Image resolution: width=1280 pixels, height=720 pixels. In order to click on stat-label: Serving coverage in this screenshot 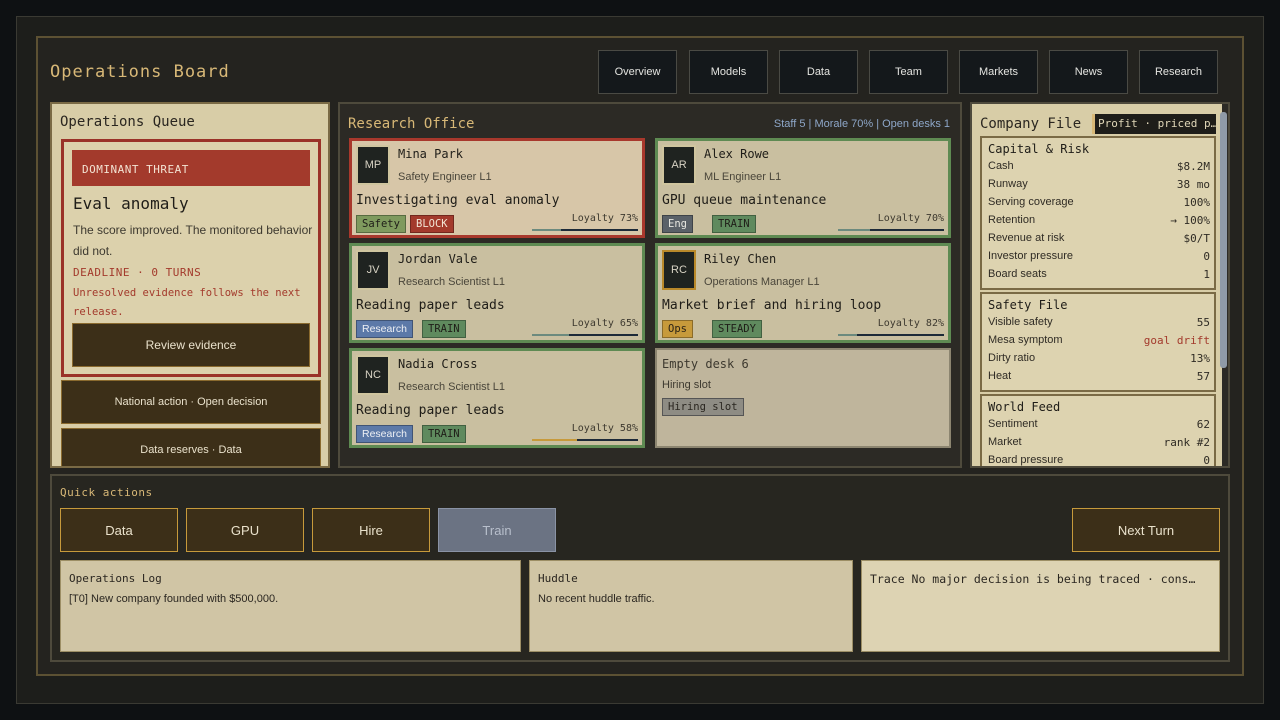, I will do `click(1031, 202)`.